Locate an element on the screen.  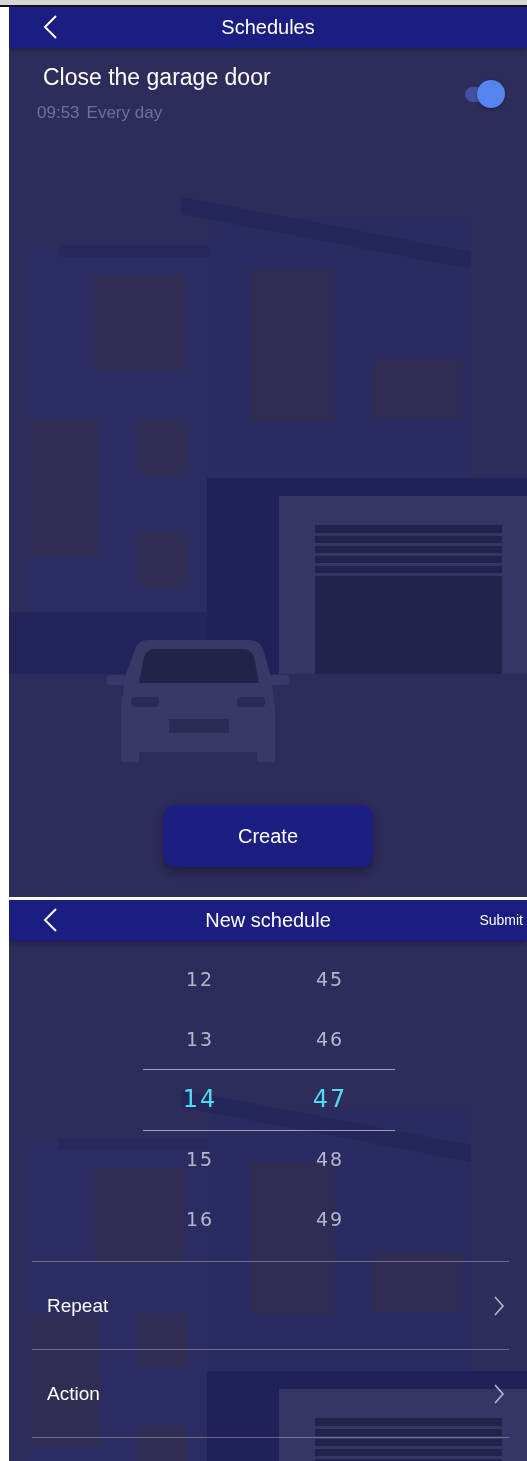
minute-option: 48 is located at coordinates (330, 1159).